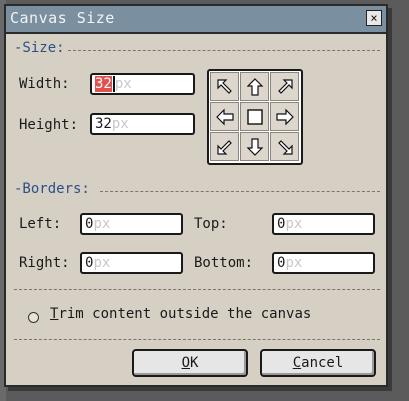 This screenshot has width=409, height=401. I want to click on cancel-button: Cancel, so click(318, 363).